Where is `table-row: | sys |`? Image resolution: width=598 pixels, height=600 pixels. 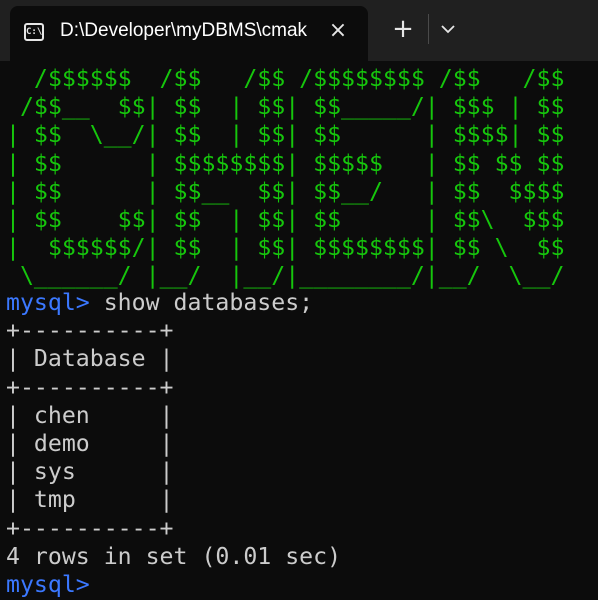 table-row: | sys | is located at coordinates (90, 472).